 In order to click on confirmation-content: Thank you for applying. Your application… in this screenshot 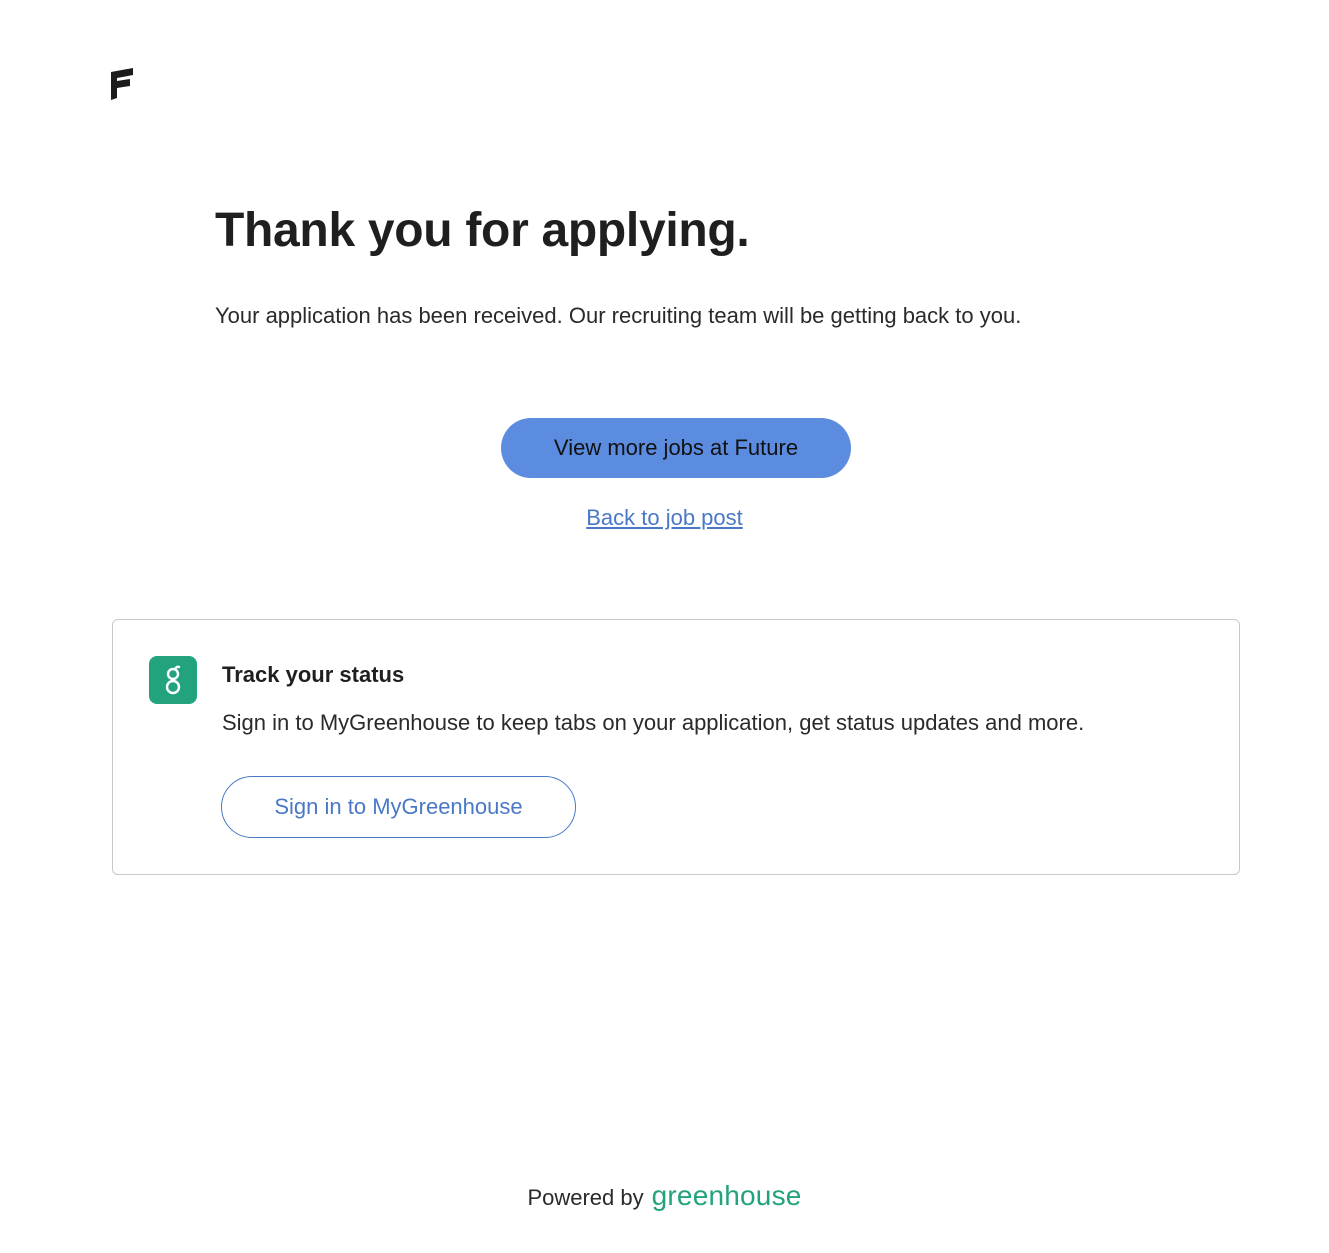, I will do `click(695, 264)`.